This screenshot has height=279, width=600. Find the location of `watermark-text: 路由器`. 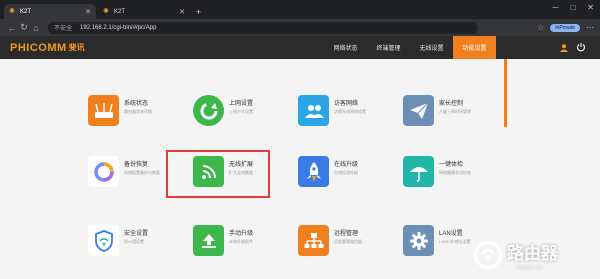

watermark-text: 路由器 is located at coordinates (532, 253).